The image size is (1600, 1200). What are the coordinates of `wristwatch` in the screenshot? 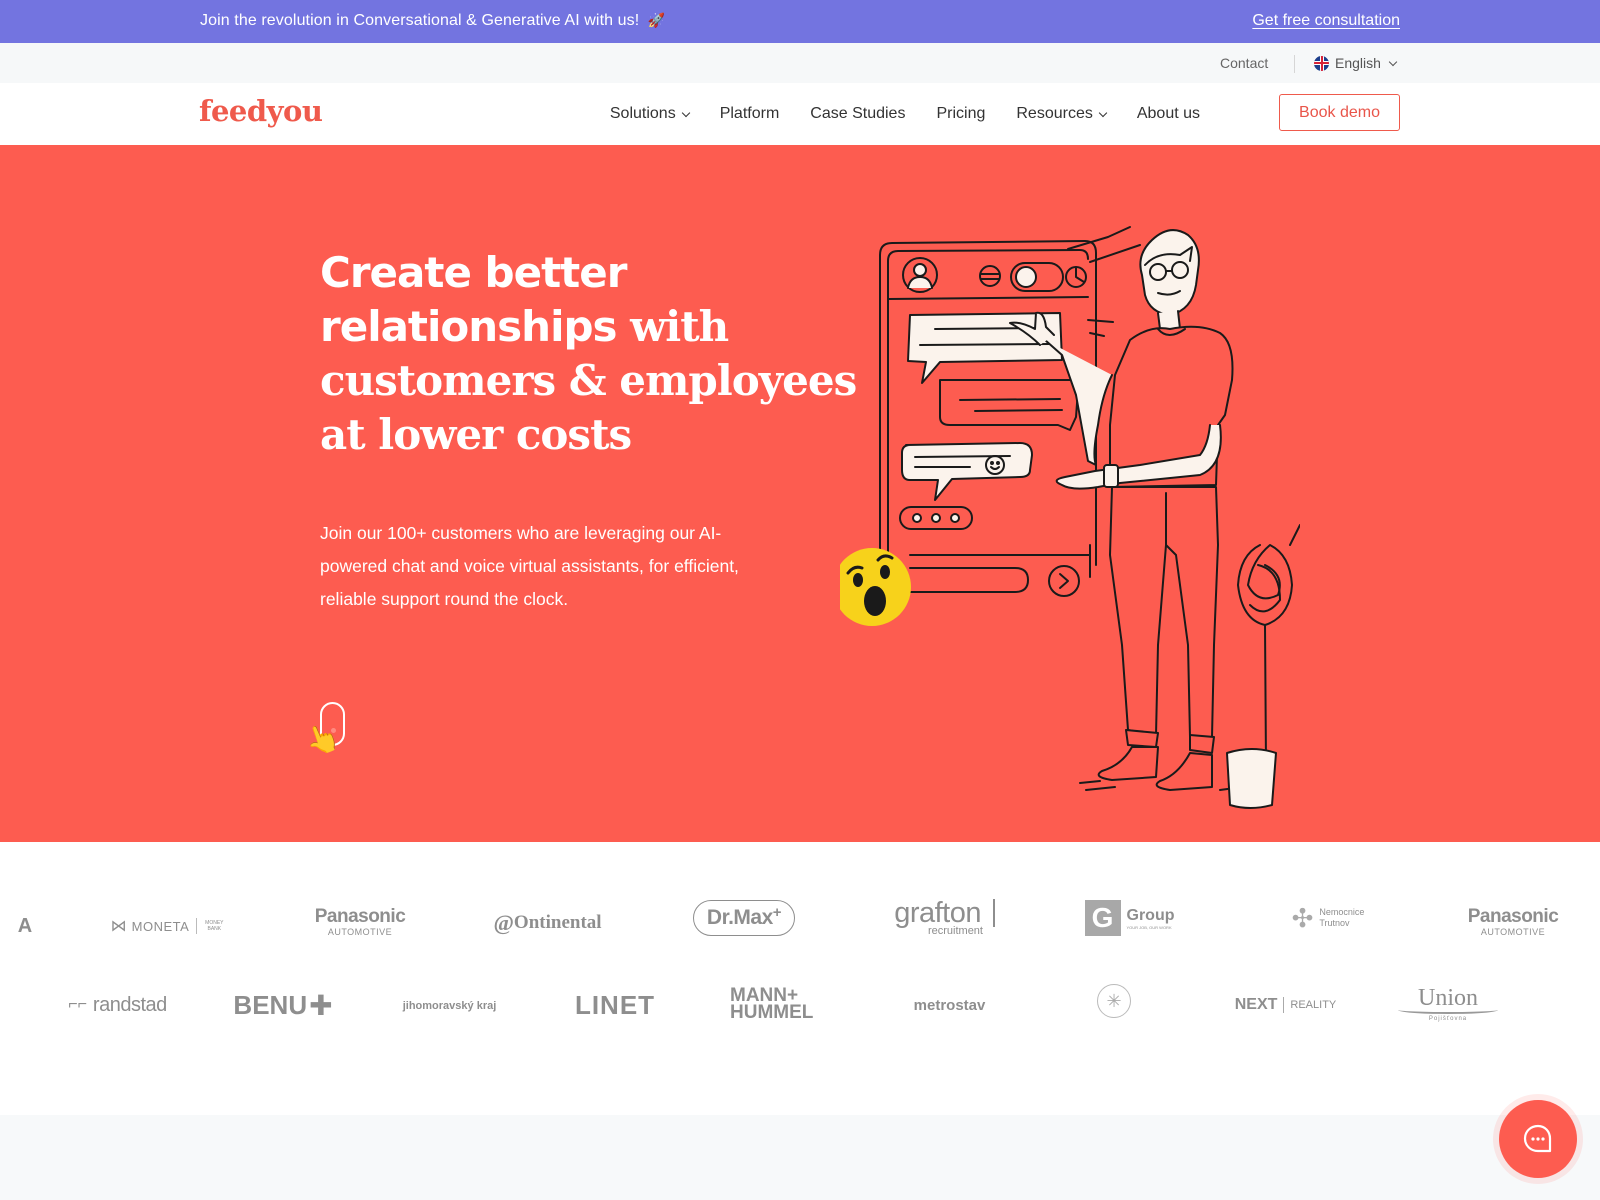 It's located at (1111, 476).